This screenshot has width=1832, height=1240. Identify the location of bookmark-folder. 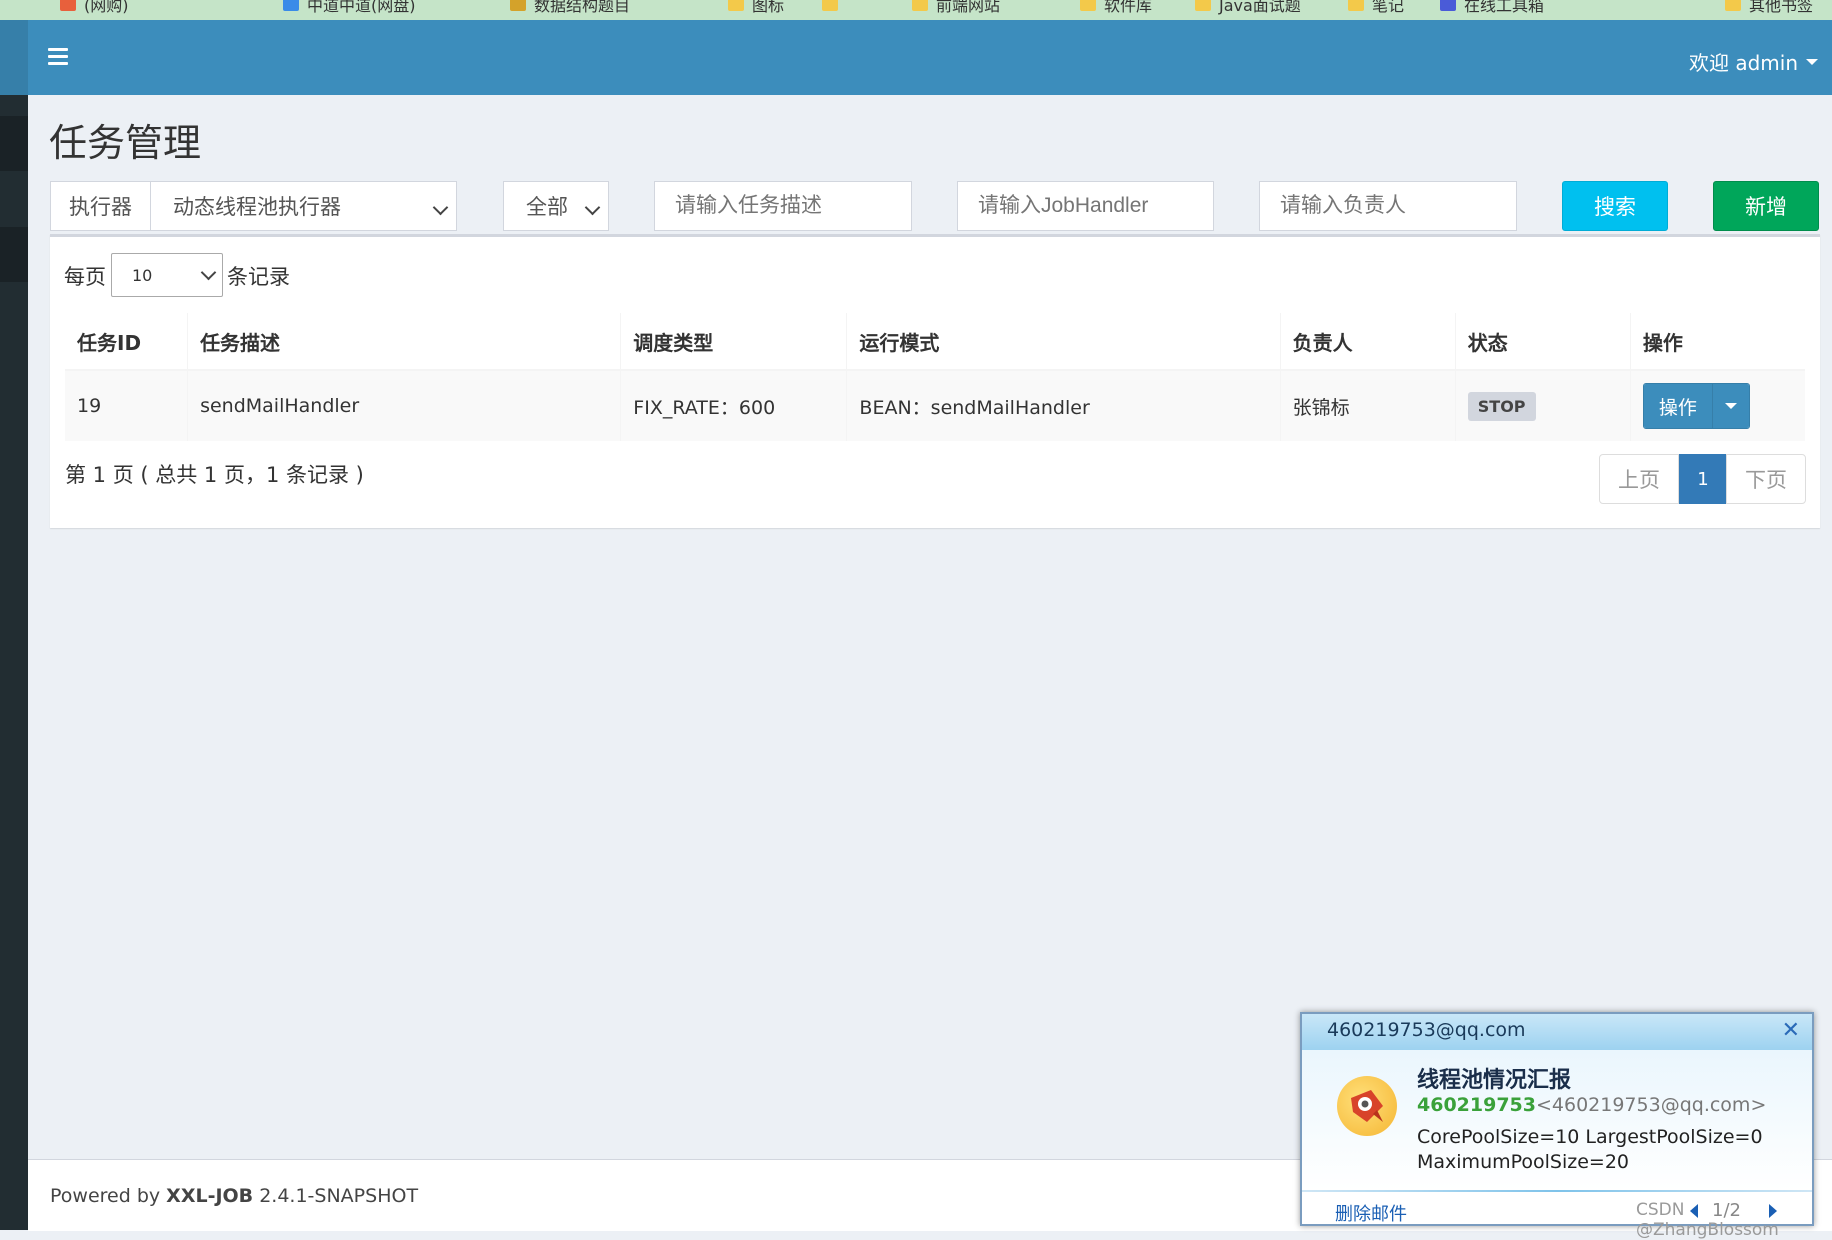
(834, 7).